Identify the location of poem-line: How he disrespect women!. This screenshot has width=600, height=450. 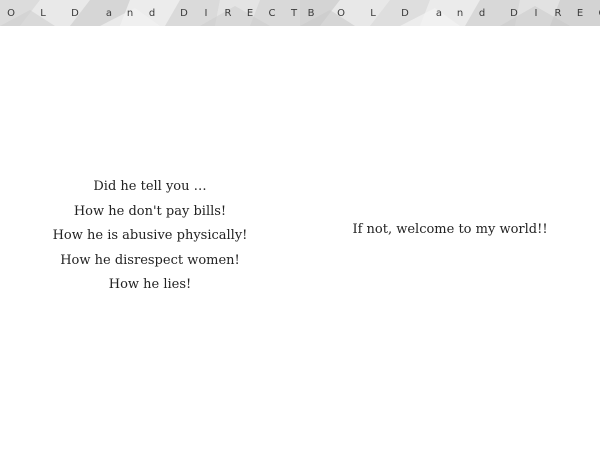
(150, 260).